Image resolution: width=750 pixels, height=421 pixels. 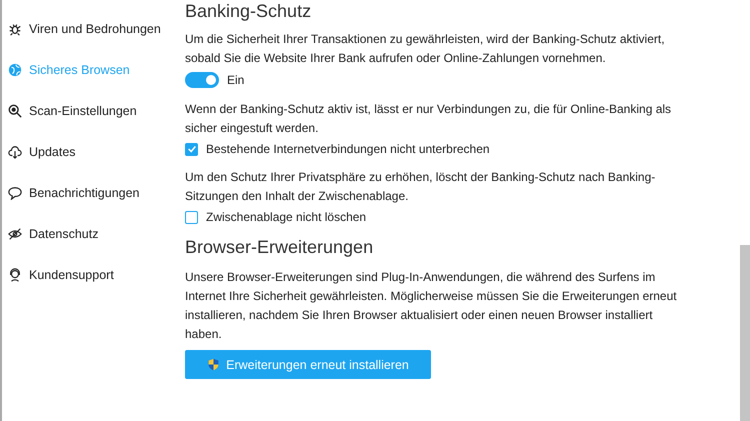 I want to click on cloud-download-icon, so click(x=15, y=151).